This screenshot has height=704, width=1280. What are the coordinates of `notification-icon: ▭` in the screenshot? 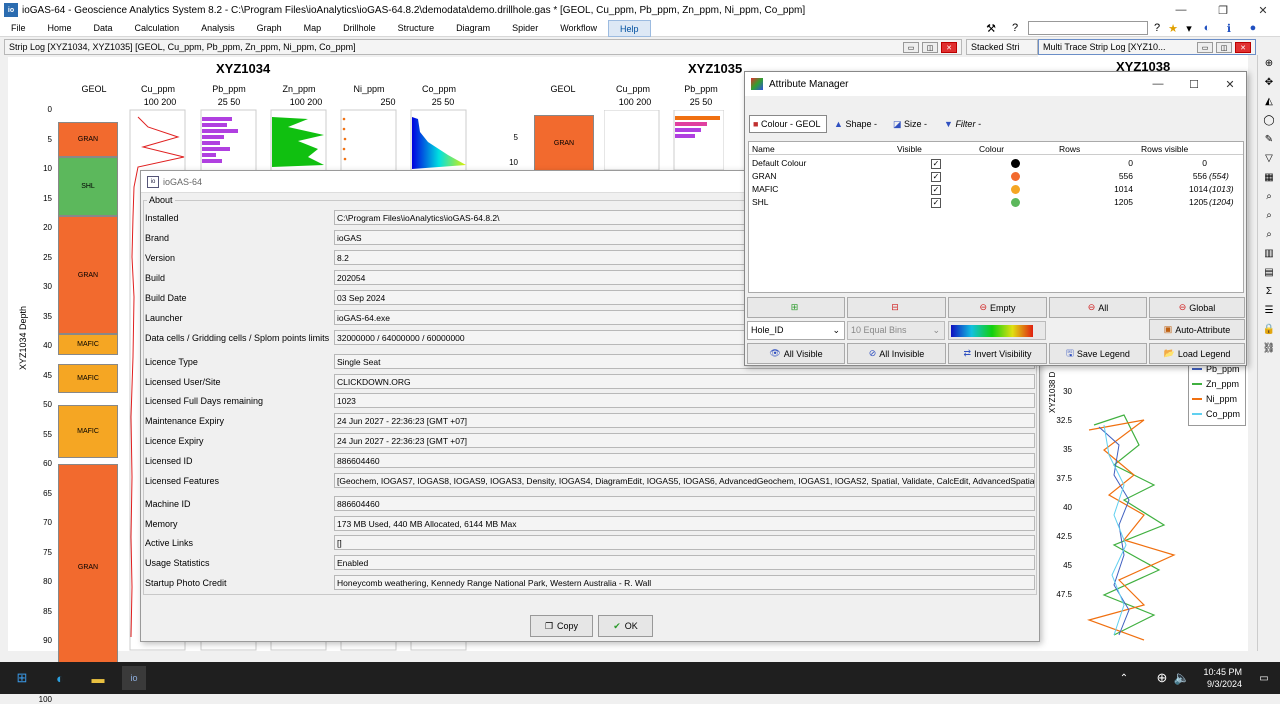 It's located at (1264, 678).